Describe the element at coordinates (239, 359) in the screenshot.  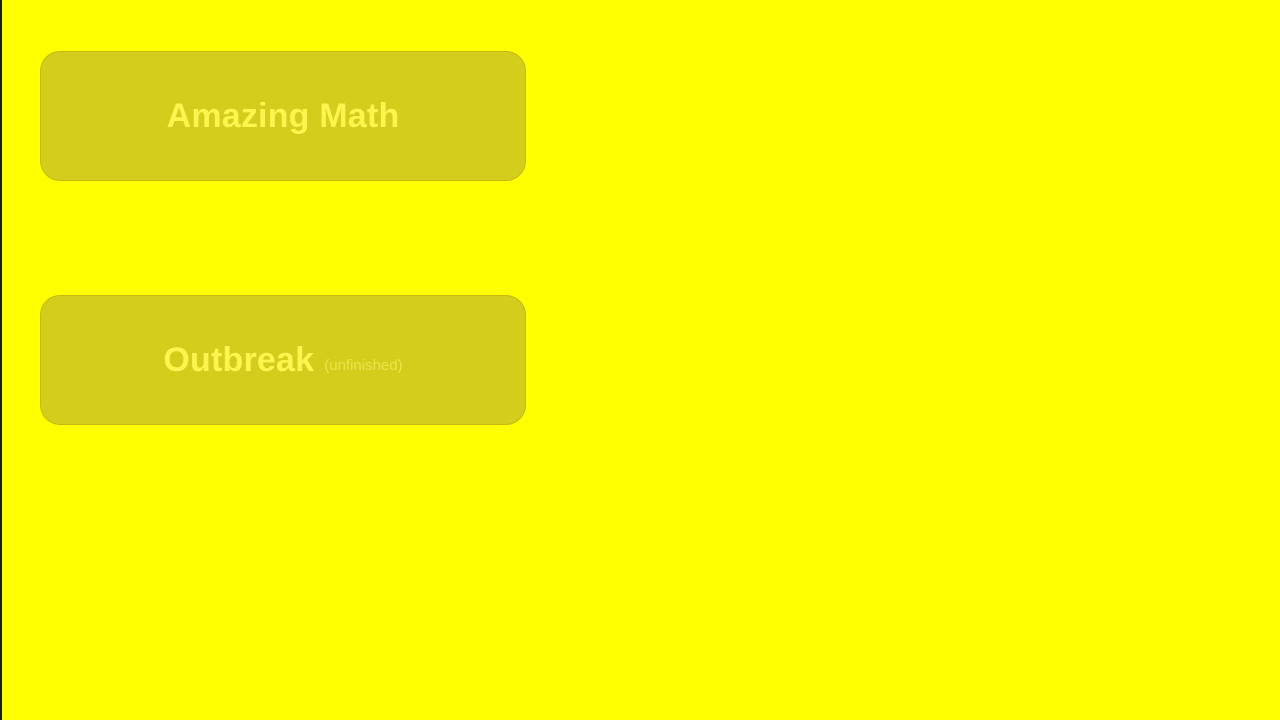
I see `outbreak-label: Outbreak` at that location.